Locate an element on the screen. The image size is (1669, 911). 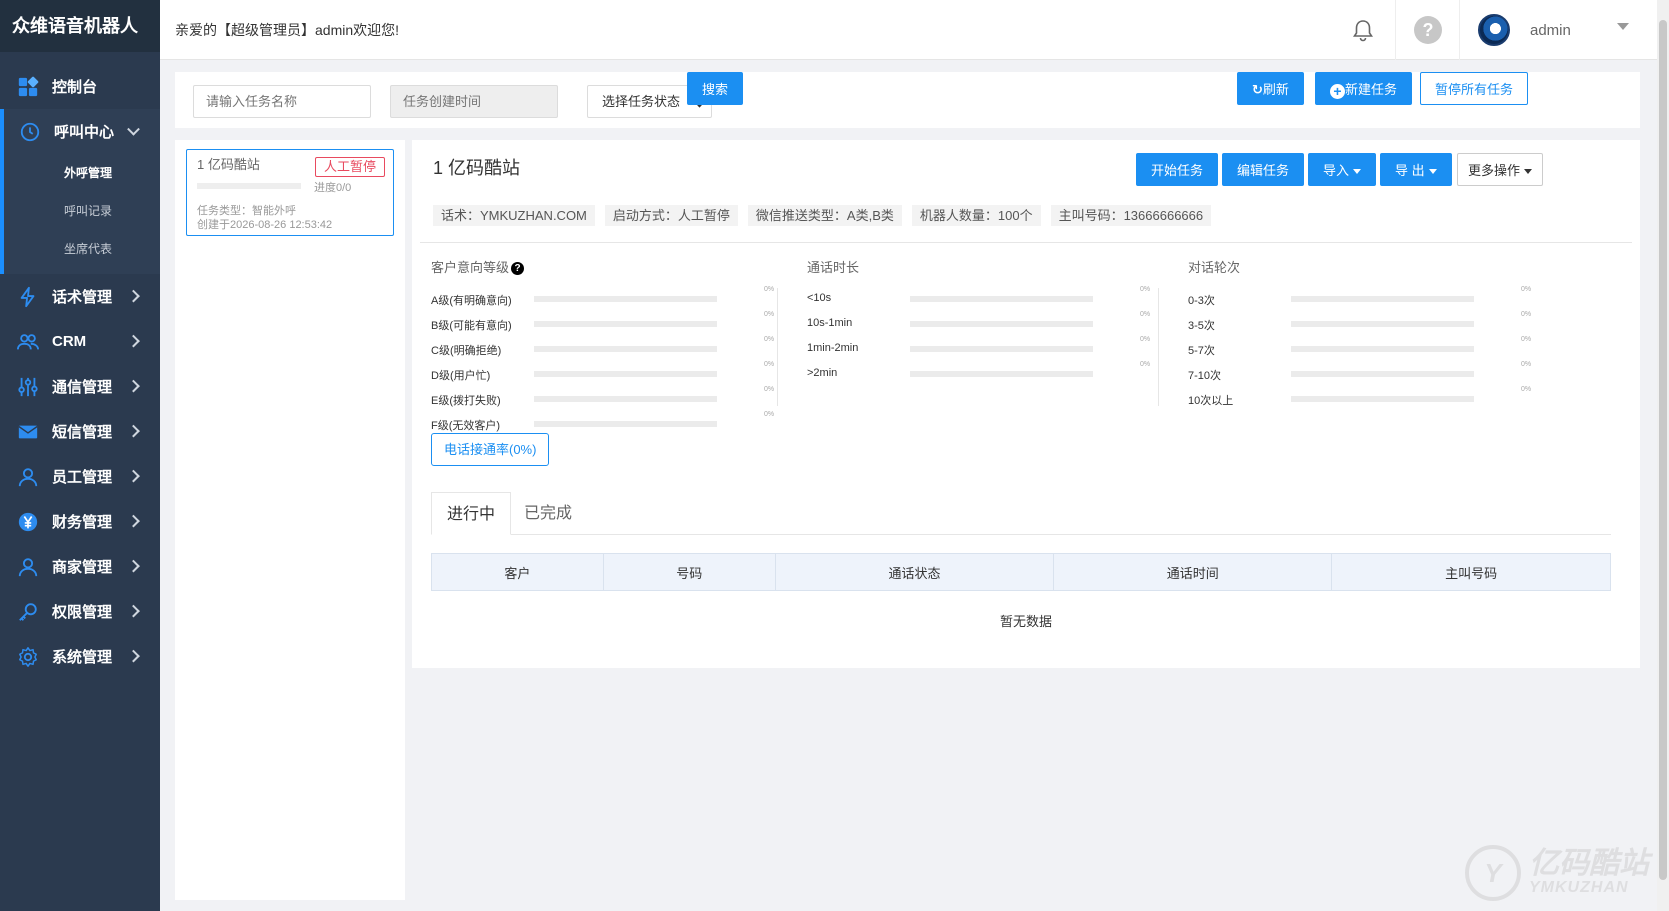
start-task-button: 开始任务 is located at coordinates (1177, 169).